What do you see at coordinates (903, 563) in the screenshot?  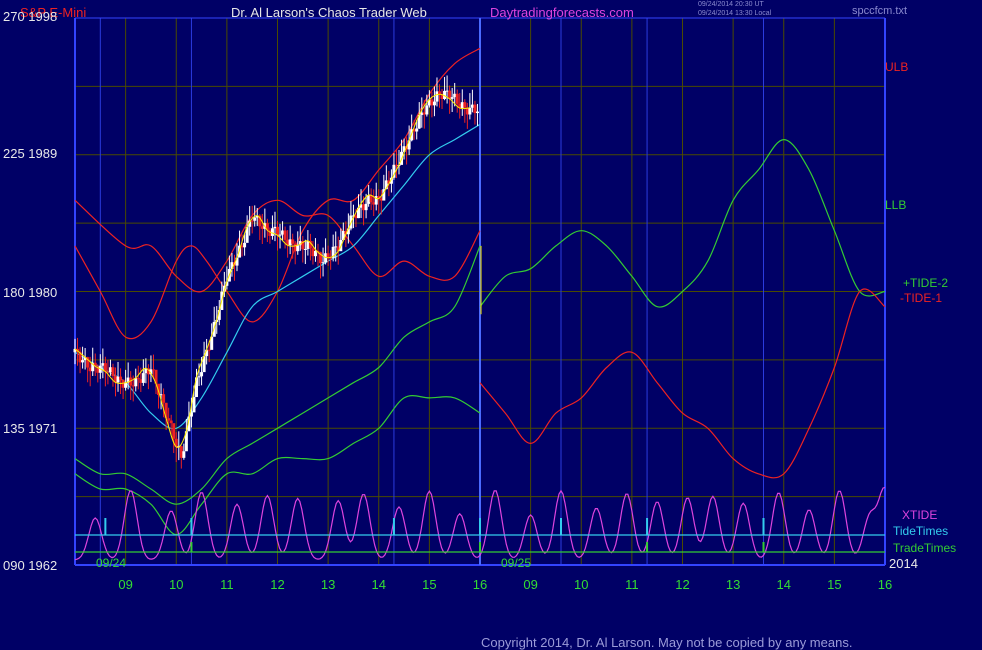 I see `label-year: 2014` at bounding box center [903, 563].